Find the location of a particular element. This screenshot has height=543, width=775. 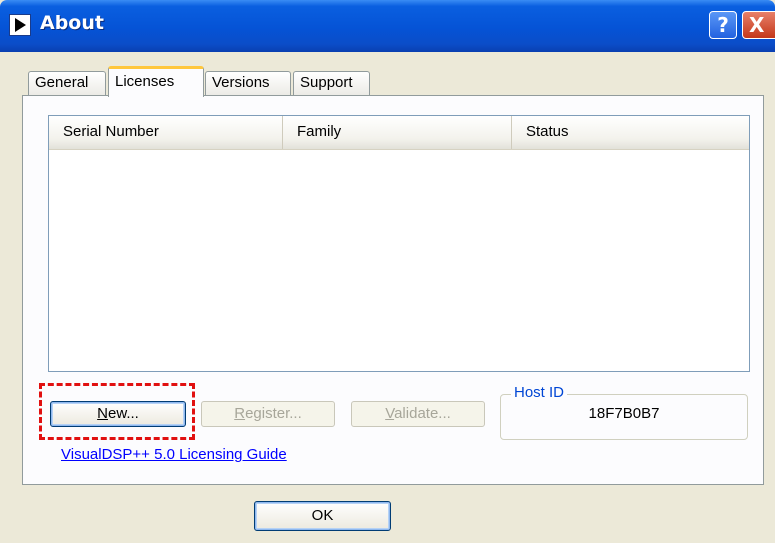

tab-support: Support is located at coordinates (331, 83).